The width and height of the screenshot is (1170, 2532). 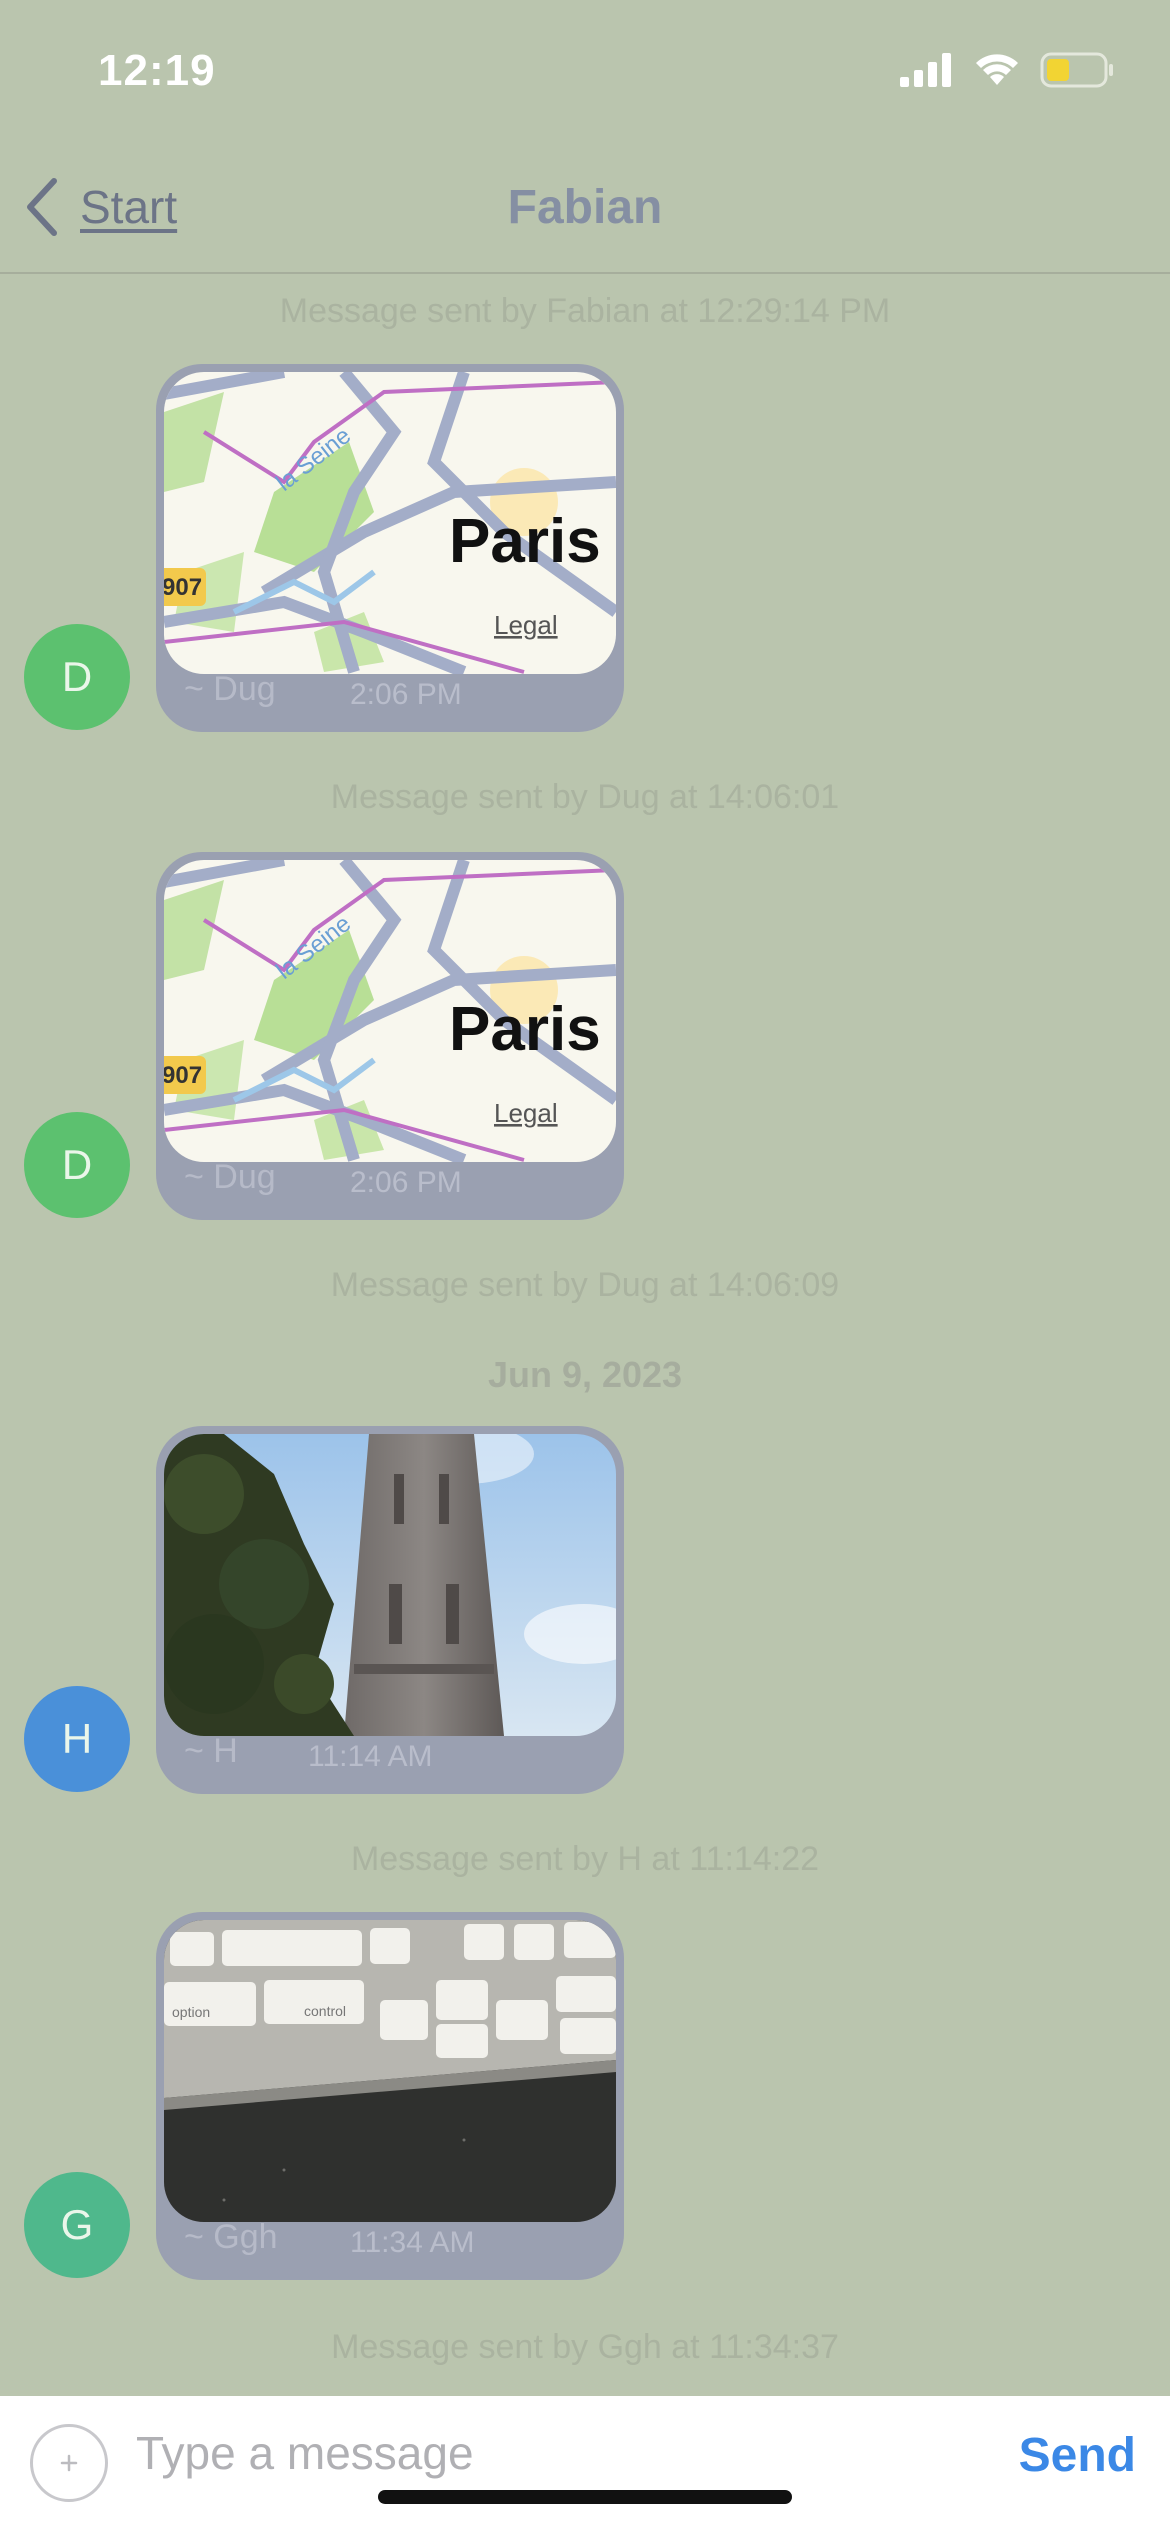 I want to click on message-time: 11:34 AM, so click(x=412, y=2242).